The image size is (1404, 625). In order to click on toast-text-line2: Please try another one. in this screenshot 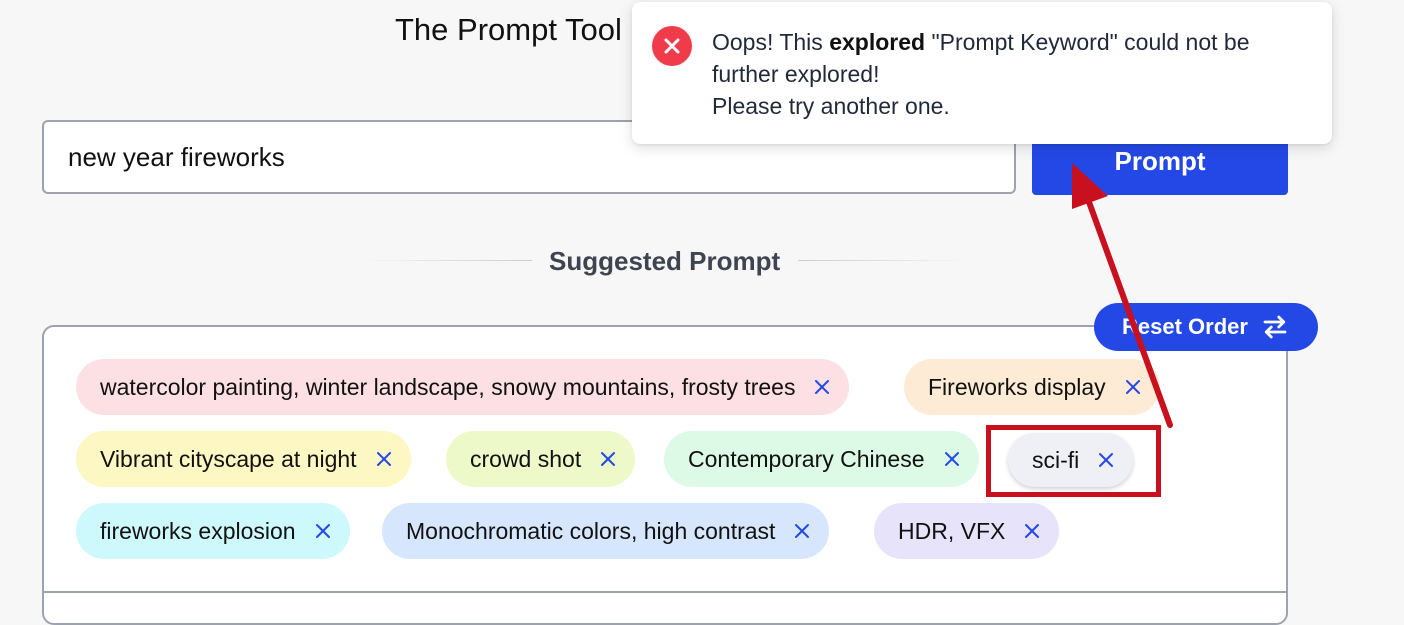, I will do `click(831, 106)`.